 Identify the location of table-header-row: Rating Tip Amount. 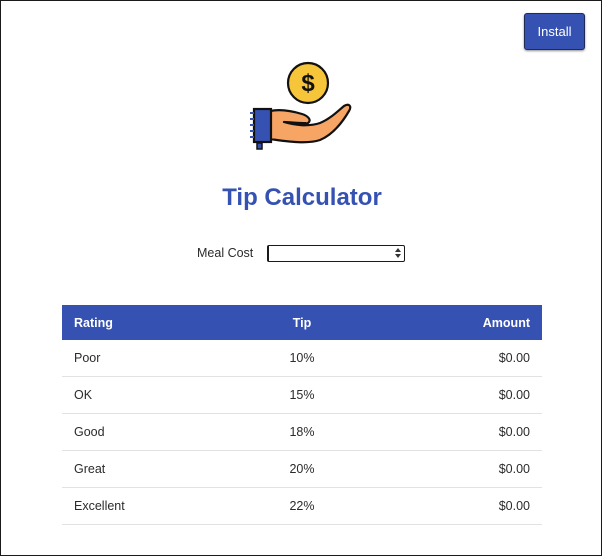
(302, 322).